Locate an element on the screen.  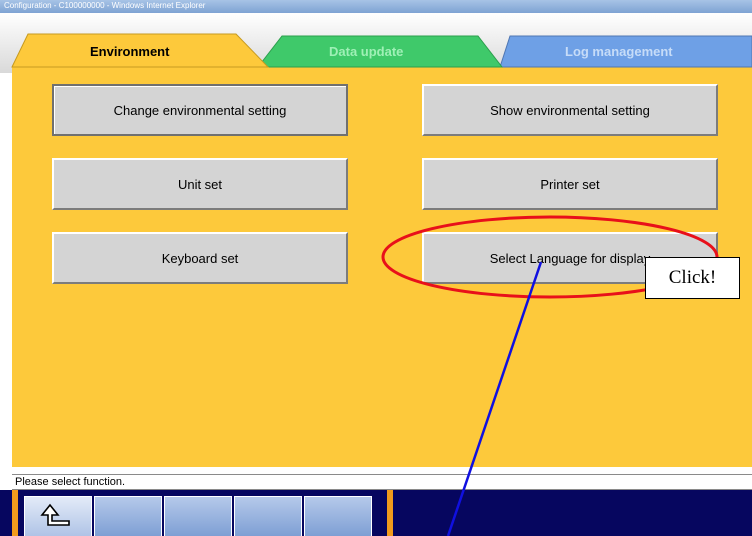
function-bar-left-edge is located at coordinates (15, 513).